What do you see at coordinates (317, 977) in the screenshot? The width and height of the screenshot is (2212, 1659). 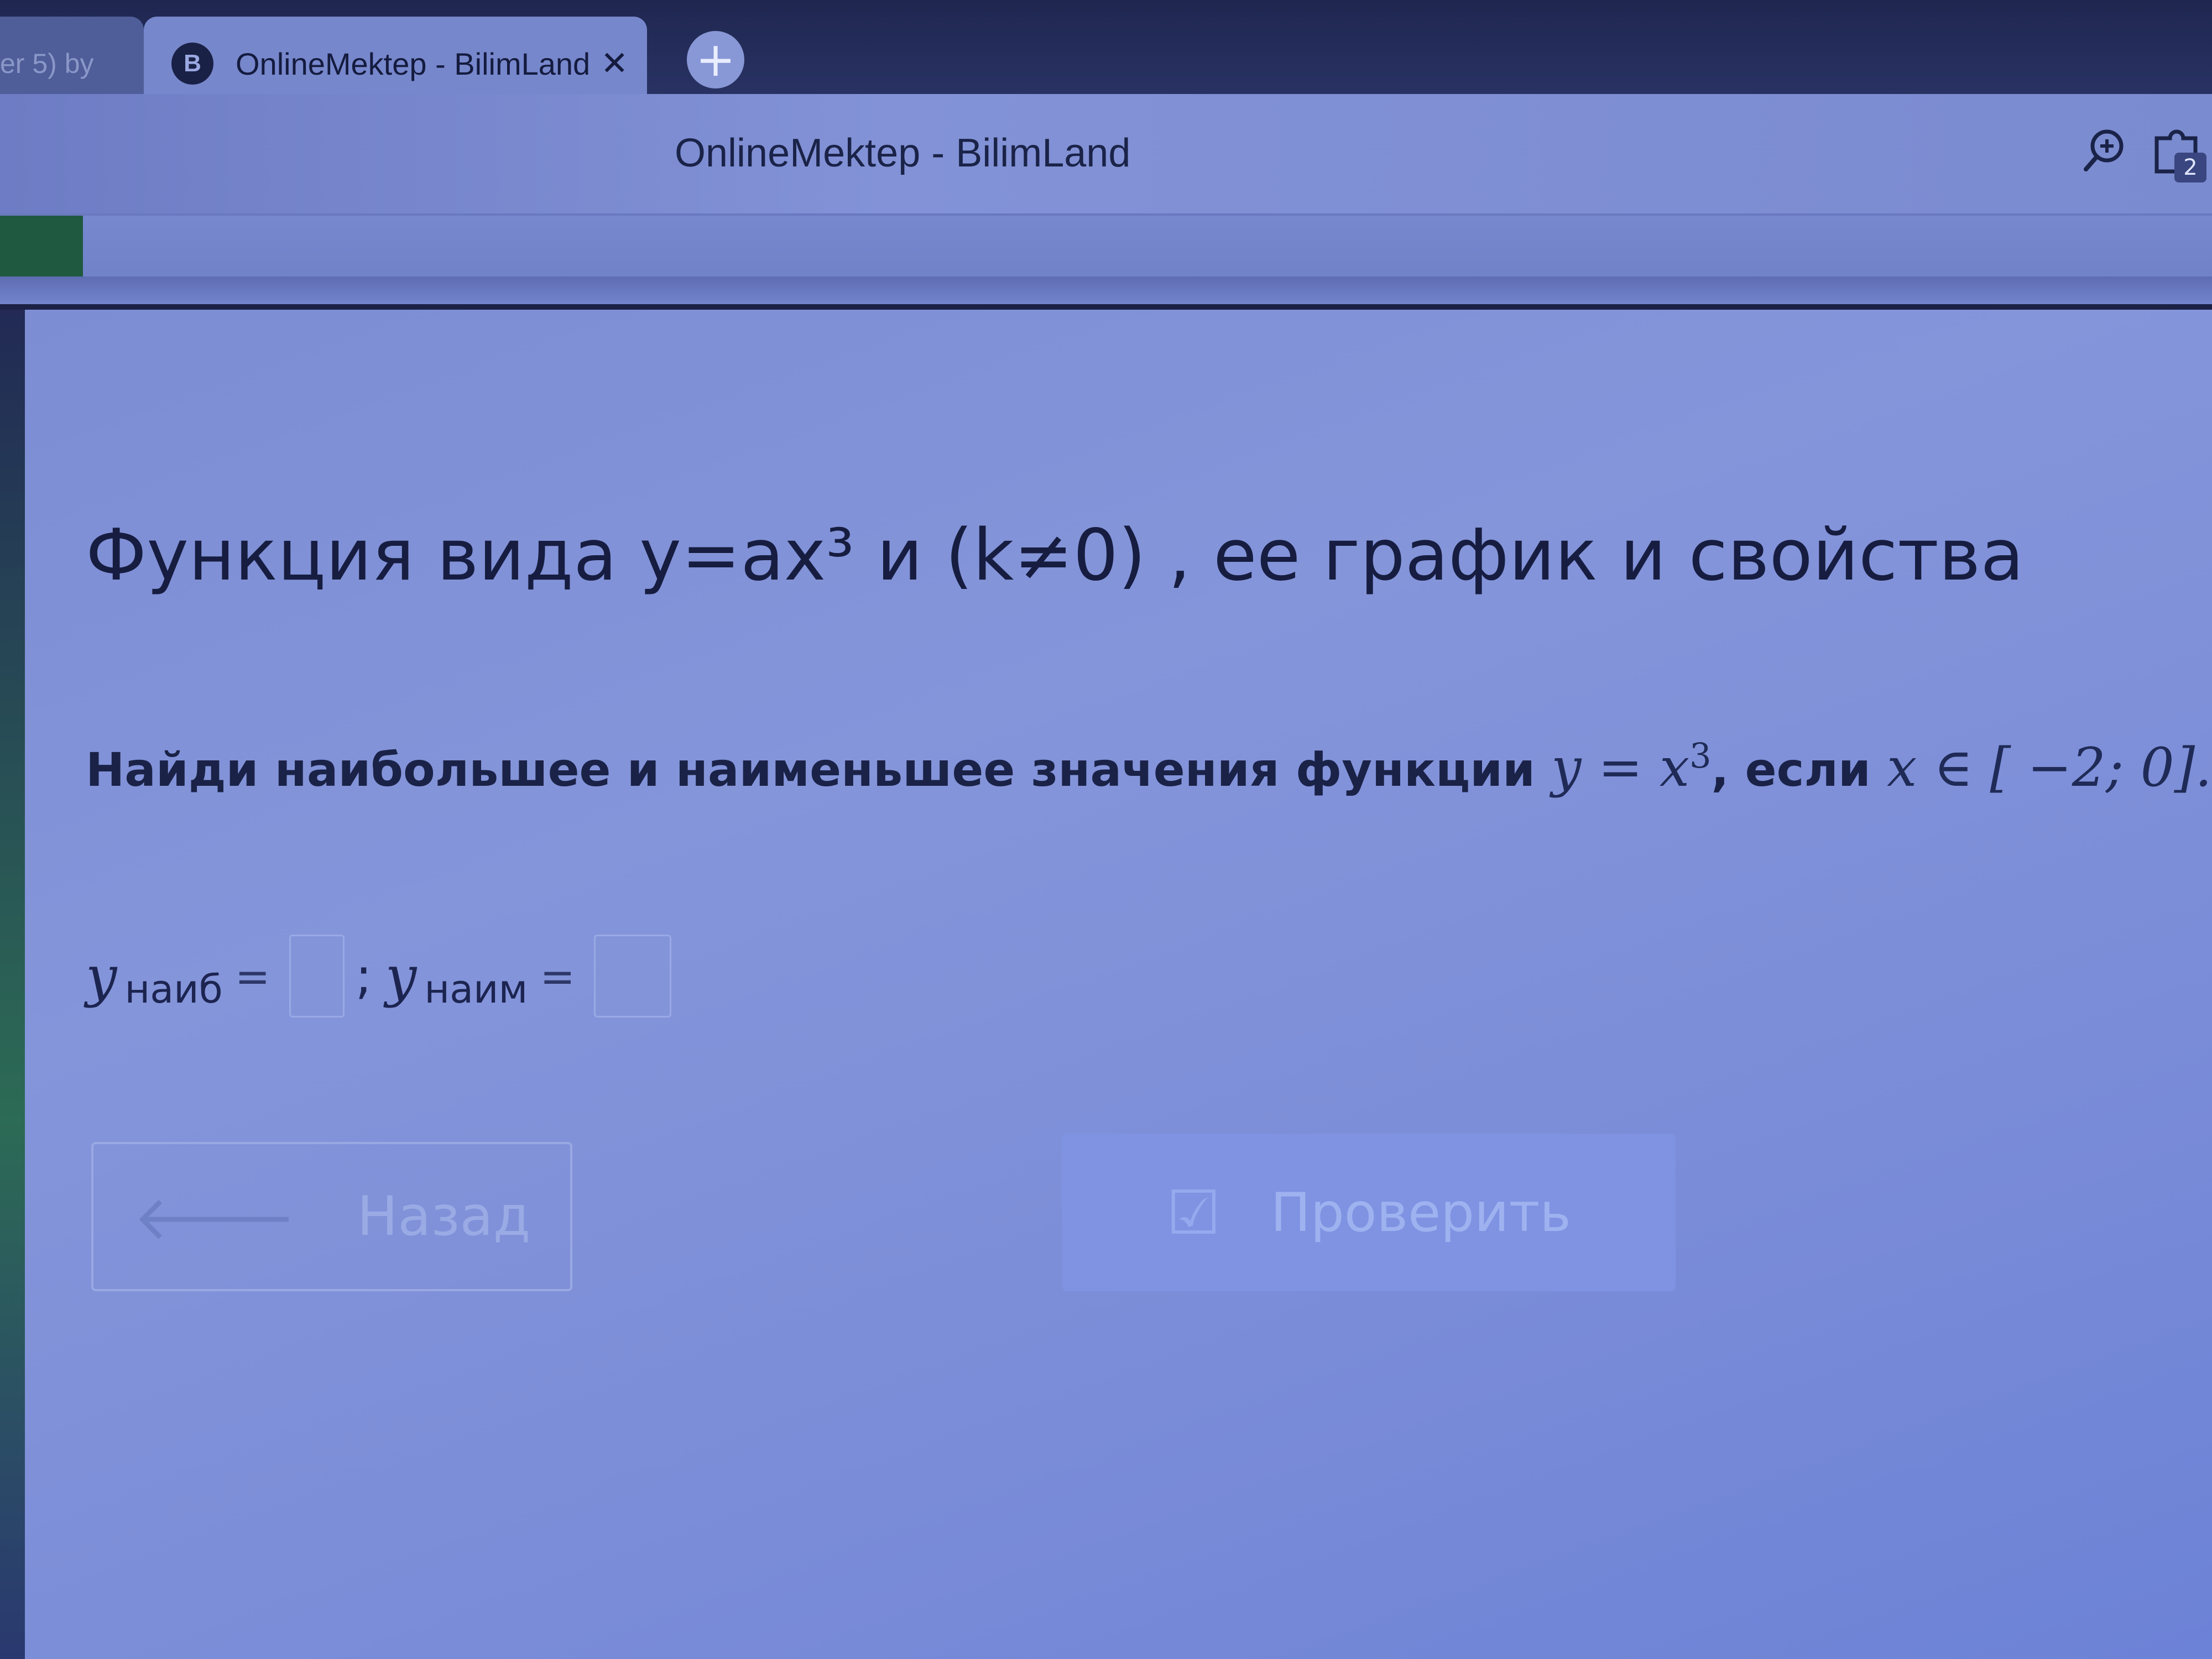 I see `max-value-input` at bounding box center [317, 977].